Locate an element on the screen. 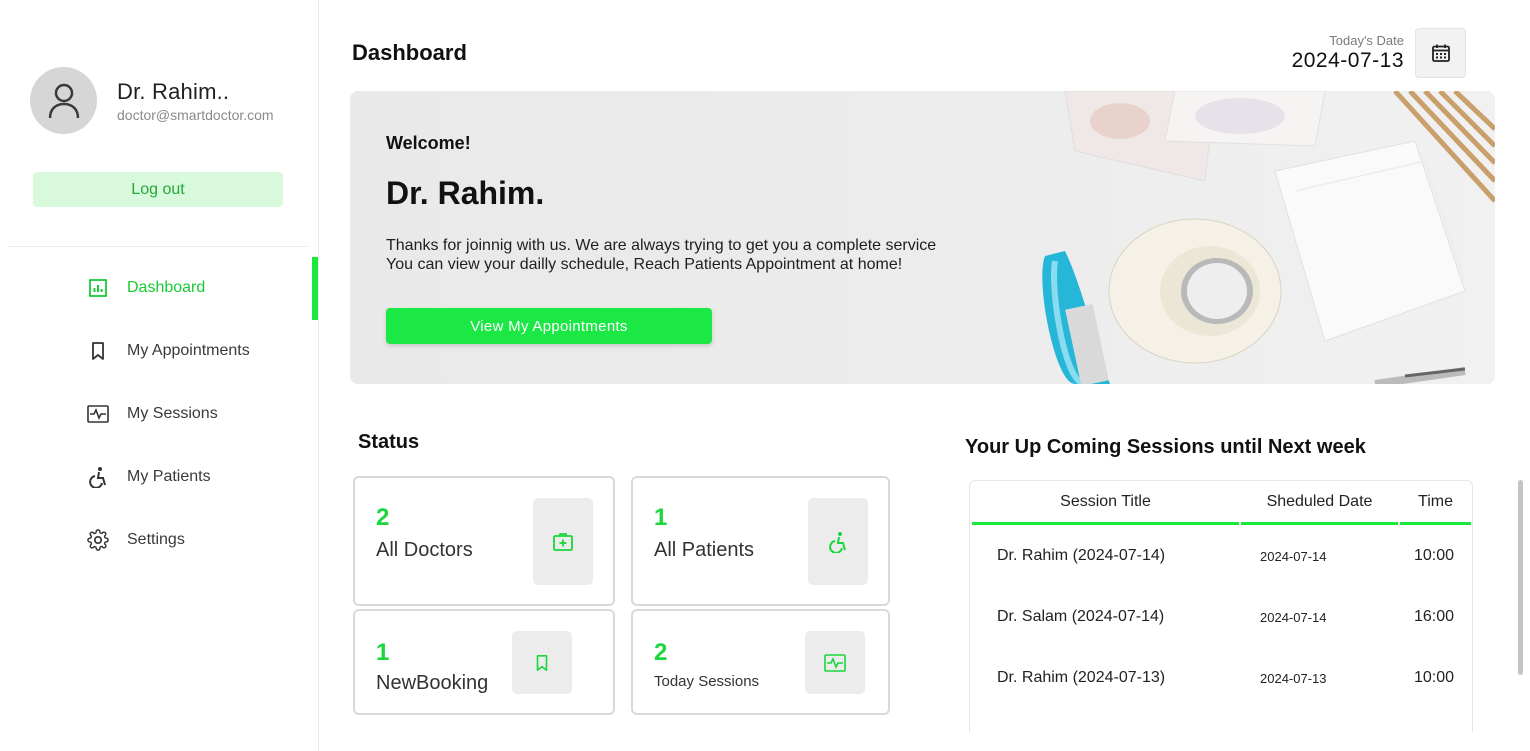 This screenshot has height=751, width=1530. sidebar-item-label: Dashboard is located at coordinates (166, 287).